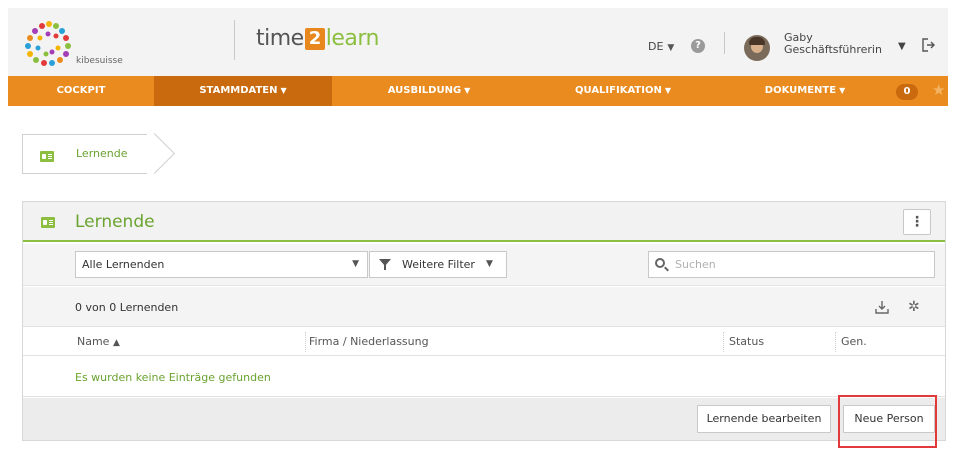 This screenshot has height=463, width=956. Describe the element at coordinates (791, 264) in the screenshot. I see `search-input` at that location.